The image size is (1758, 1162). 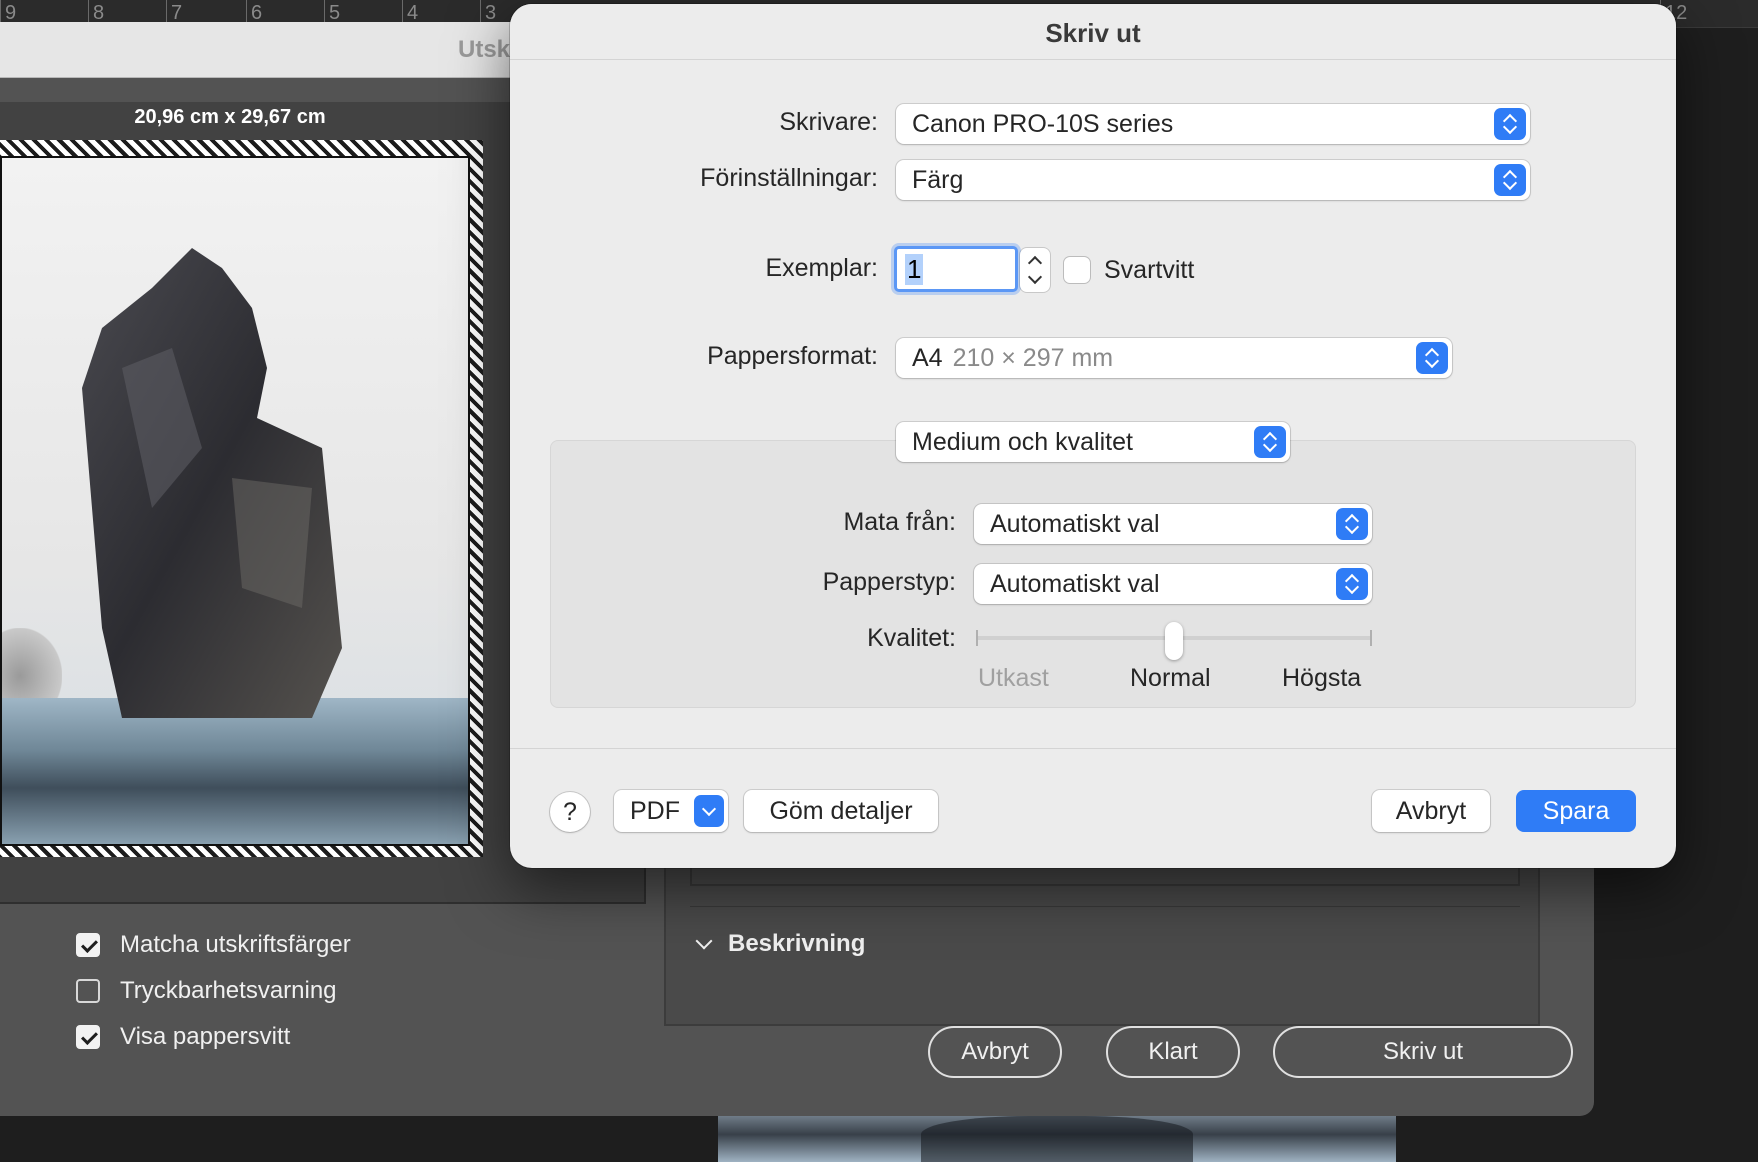 What do you see at coordinates (1173, 524) in the screenshot?
I see `feed-select: Automatiskt val` at bounding box center [1173, 524].